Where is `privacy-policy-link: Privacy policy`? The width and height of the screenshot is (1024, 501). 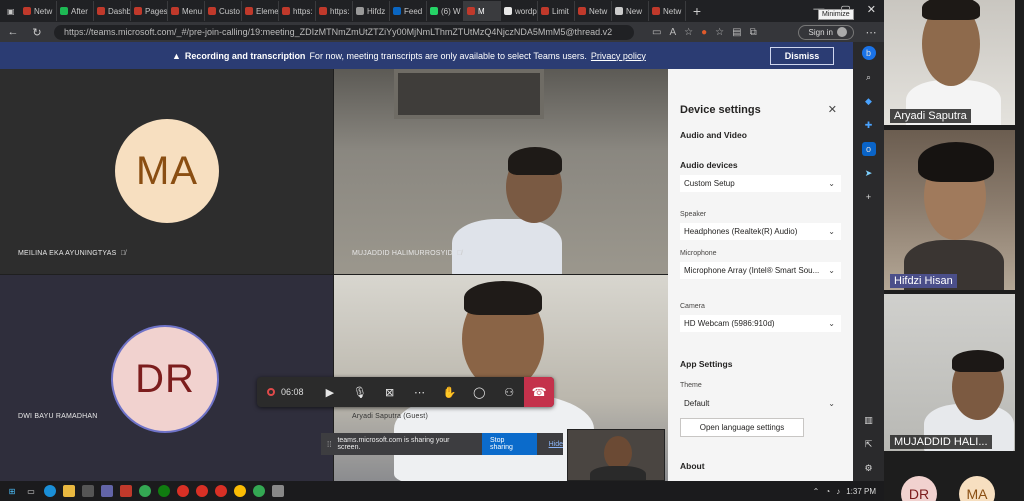 privacy-policy-link: Privacy policy is located at coordinates (618, 56).